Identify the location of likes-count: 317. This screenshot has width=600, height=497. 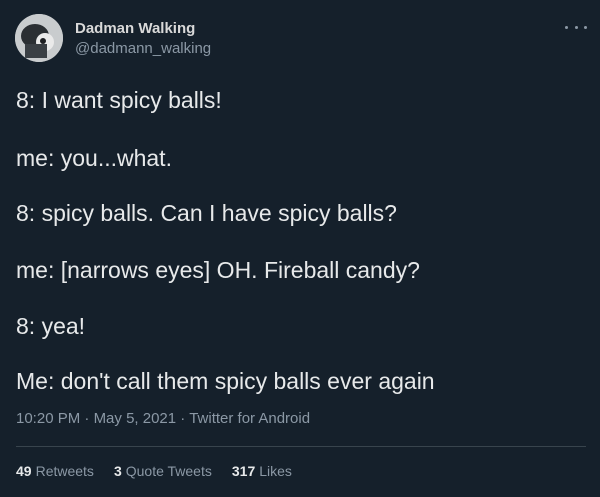
(243, 471).